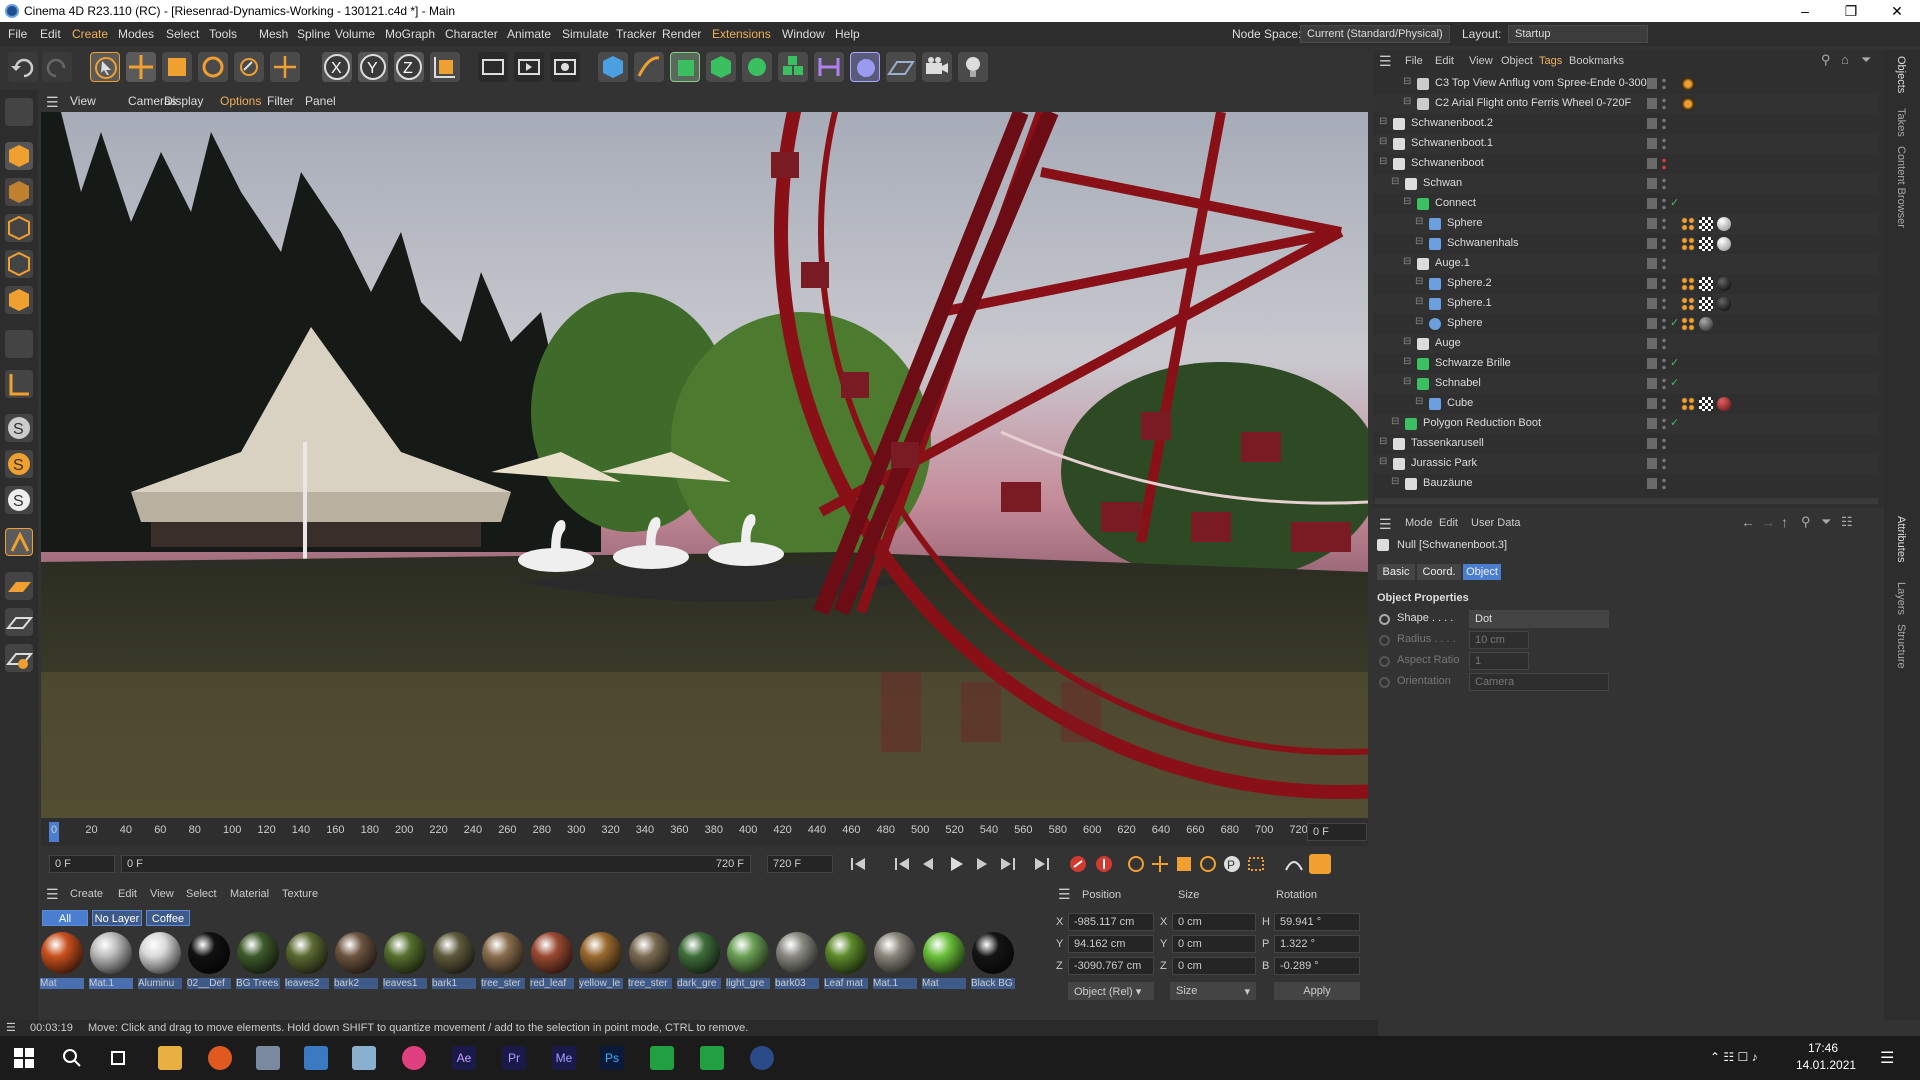 The image size is (1920, 1080). I want to click on workplane-icon, so click(19, 542).